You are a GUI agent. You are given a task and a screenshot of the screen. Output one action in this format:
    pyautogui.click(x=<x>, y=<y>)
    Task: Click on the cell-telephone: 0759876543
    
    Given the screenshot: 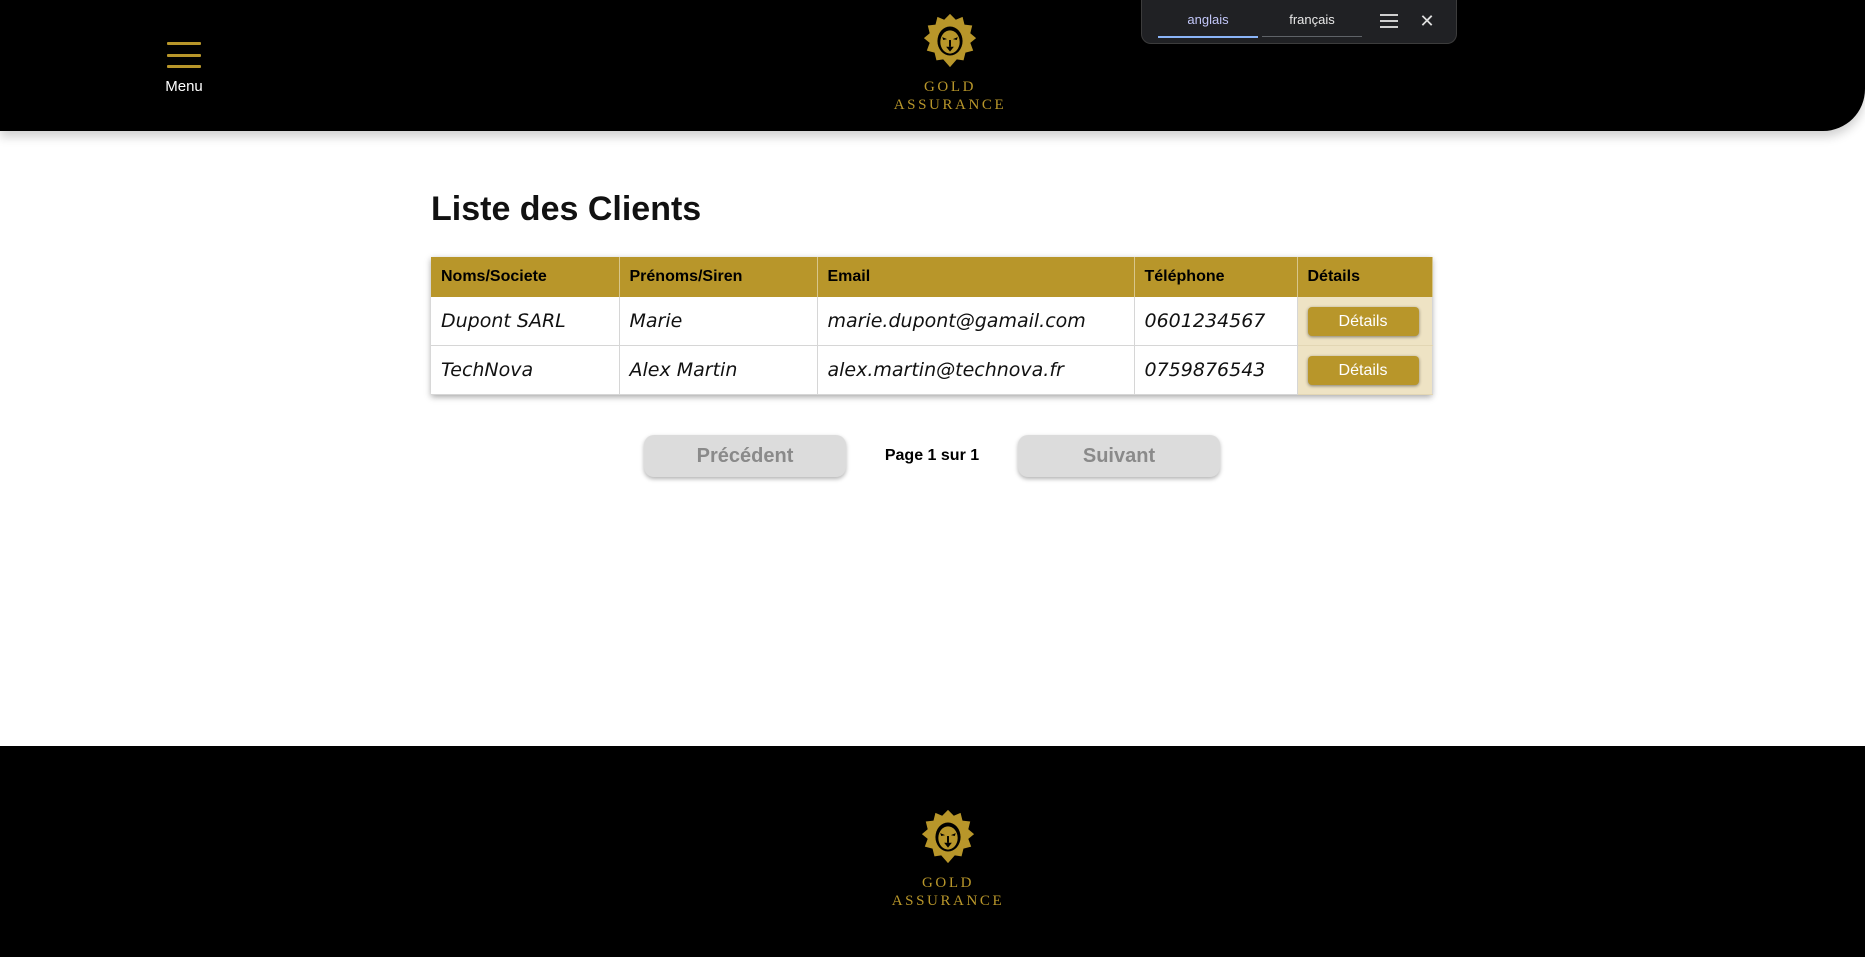 What is the action you would take?
    pyautogui.click(x=1216, y=370)
    